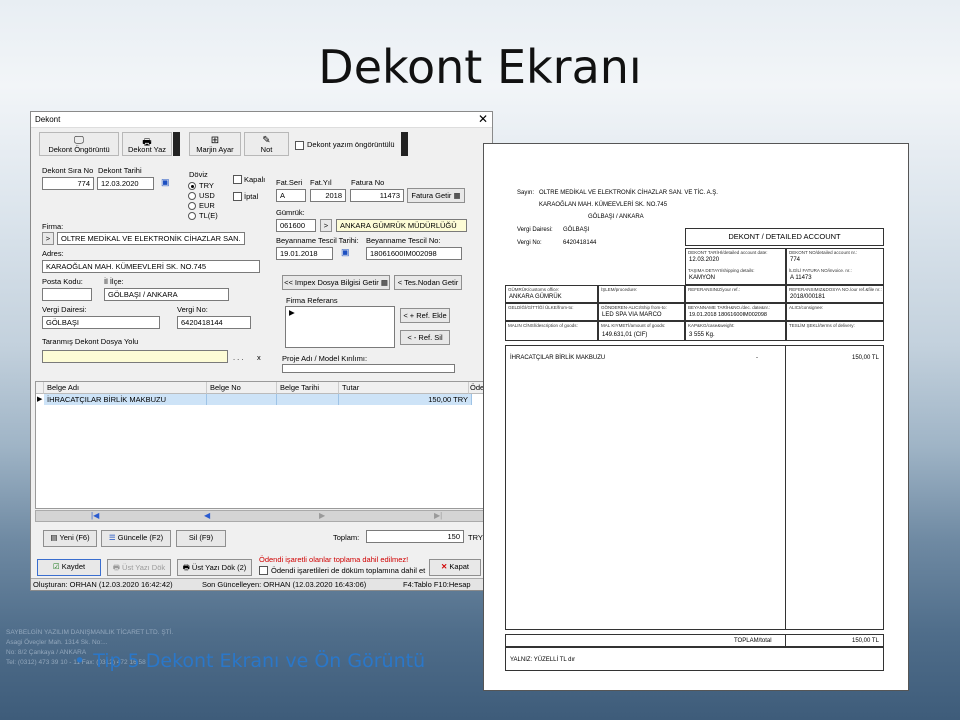  Describe the element at coordinates (634, 307) in the screenshot. I see `preview-field-label: GÖNDEREN-ALICI/Ship from-to:` at that location.